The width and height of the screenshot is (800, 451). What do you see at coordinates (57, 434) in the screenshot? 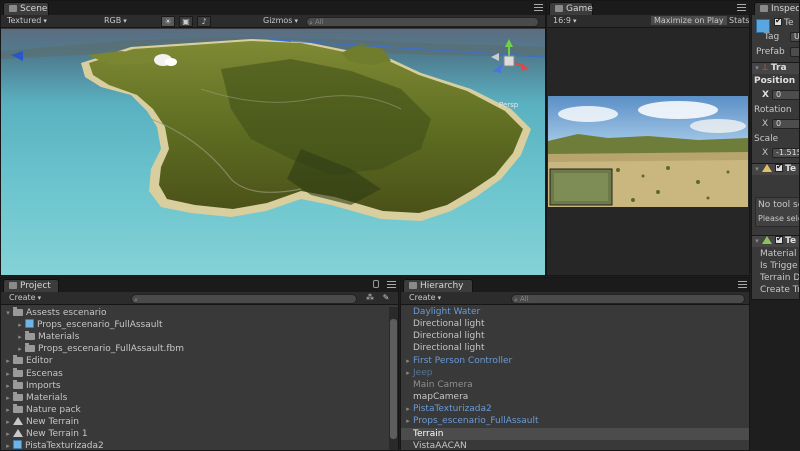
I see `project-item-label: New Terrain 1` at bounding box center [57, 434].